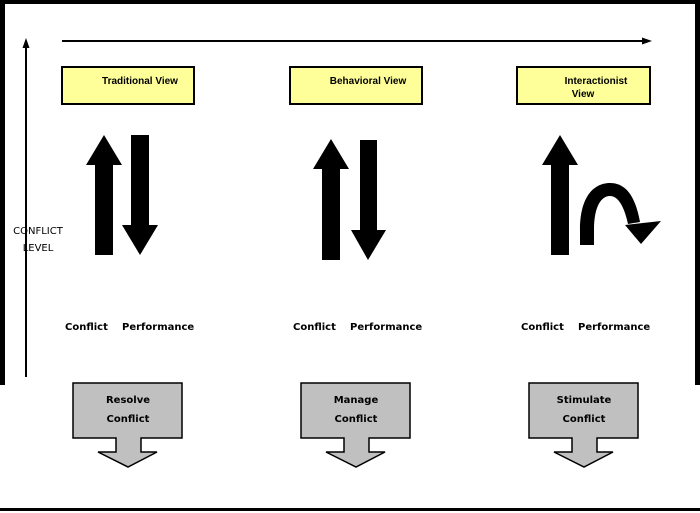  What do you see at coordinates (356, 400) in the screenshot?
I see `action-line1: Manage` at bounding box center [356, 400].